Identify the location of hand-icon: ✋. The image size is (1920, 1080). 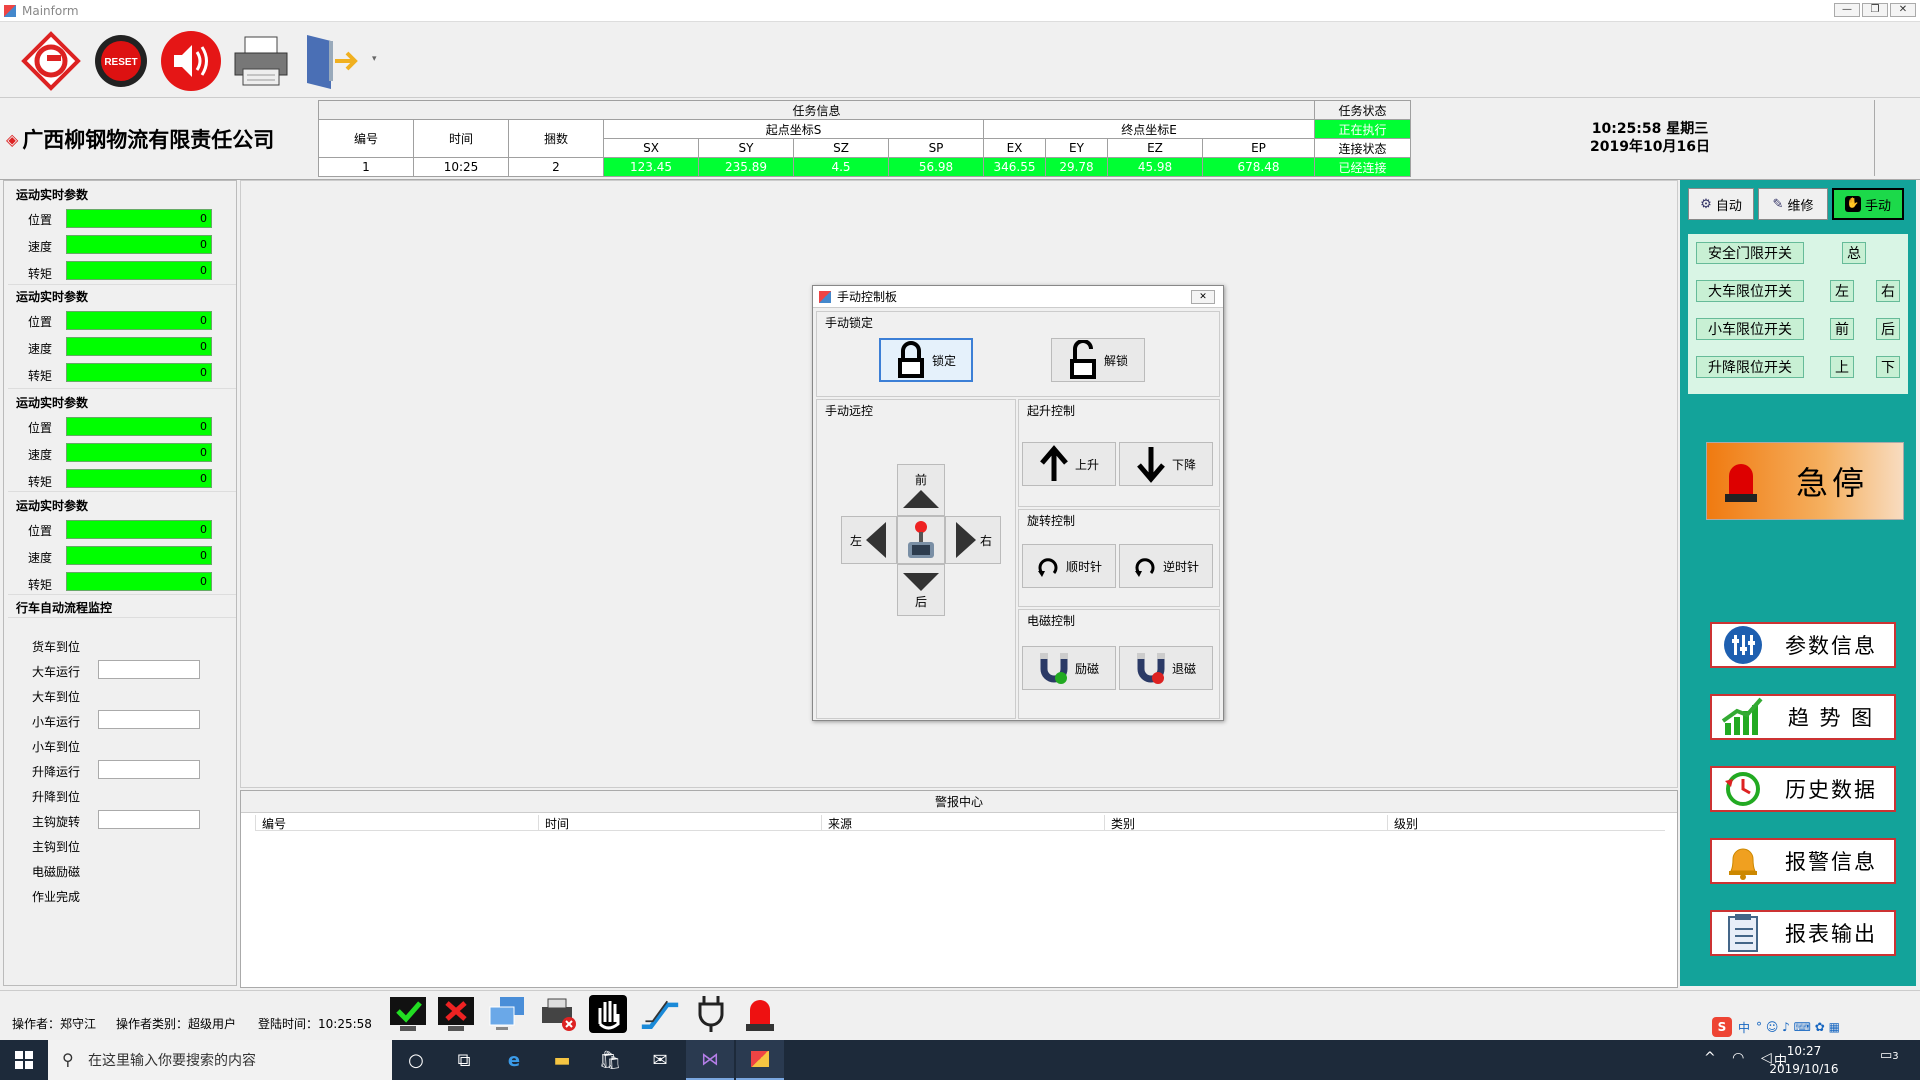
(1852, 204).